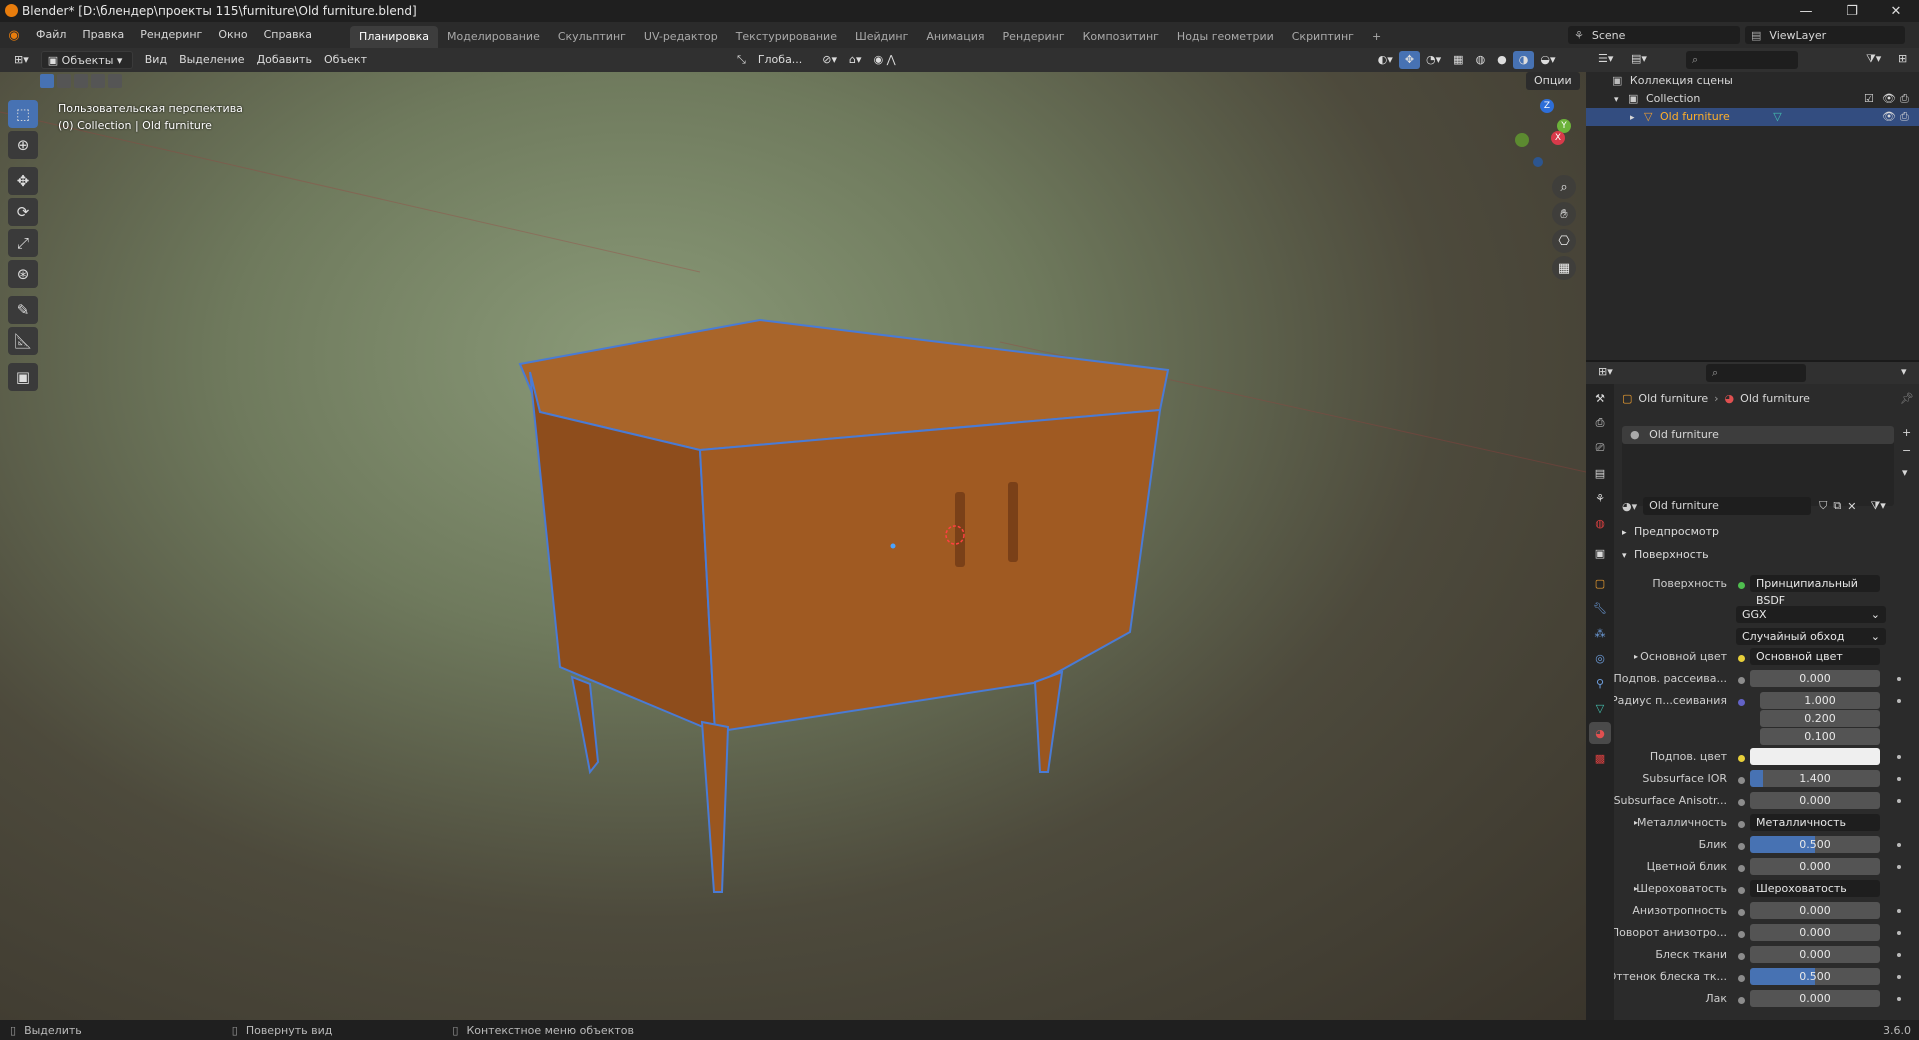 The height and width of the screenshot is (1040, 1919). What do you see at coordinates (1600, 708) in the screenshot?
I see `data-tab-icon: ▽` at bounding box center [1600, 708].